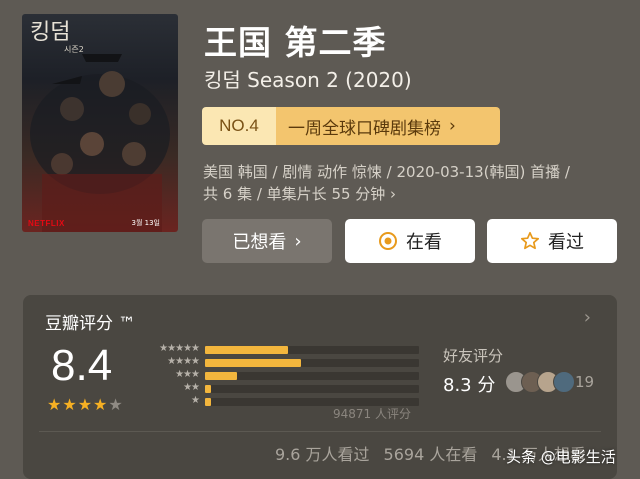  Describe the element at coordinates (50, 32) in the screenshot. I see `poster-title-logo: 킹덤` at that location.